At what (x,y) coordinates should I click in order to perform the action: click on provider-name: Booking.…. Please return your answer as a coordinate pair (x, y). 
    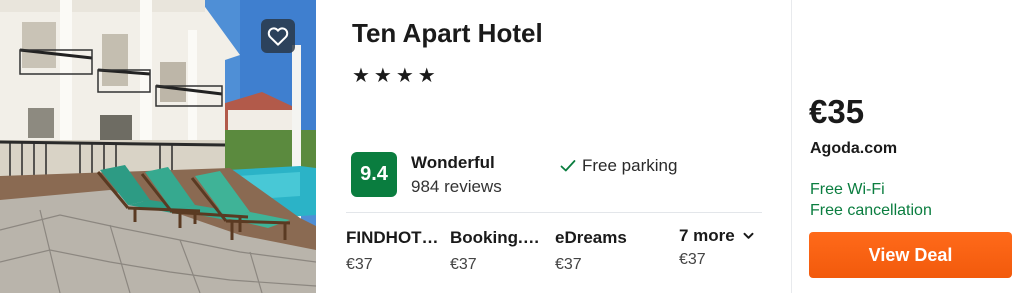
    Looking at the image, I should click on (495, 237).